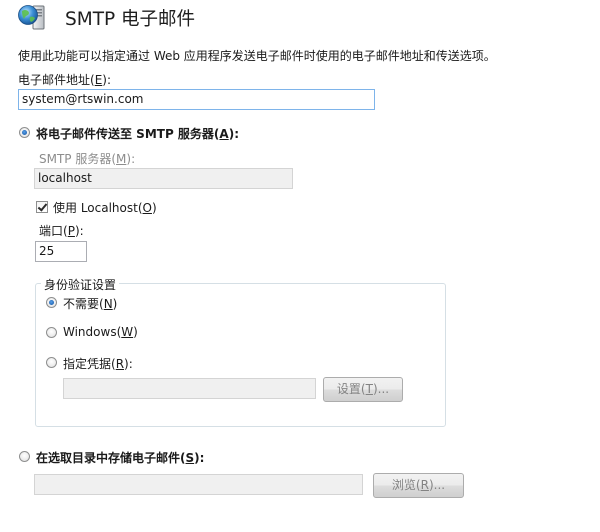 Image resolution: width=600 pixels, height=532 pixels. Describe the element at coordinates (87, 159) in the screenshot. I see `smtp-server-label: SMTP 服务器(M):` at that location.